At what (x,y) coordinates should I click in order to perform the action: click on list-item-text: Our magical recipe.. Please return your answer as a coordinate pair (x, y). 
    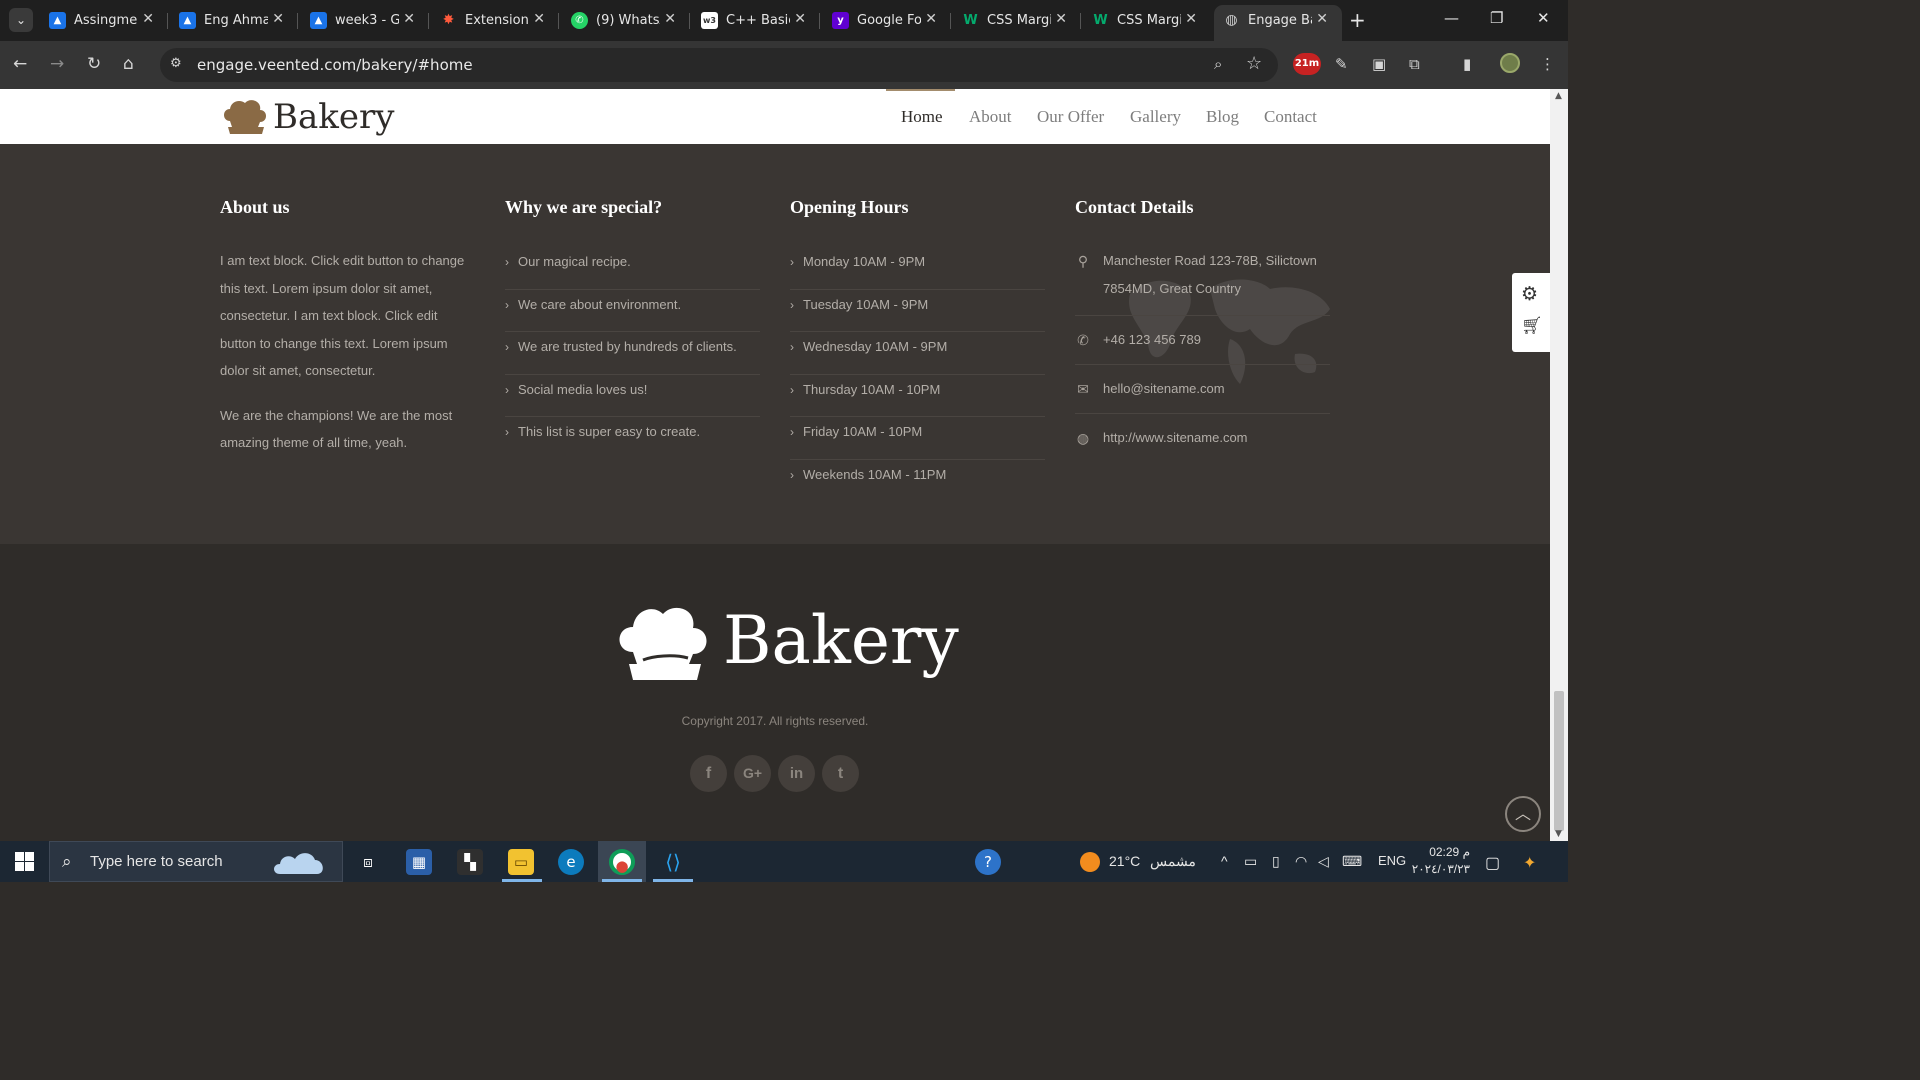
    Looking at the image, I should click on (574, 261).